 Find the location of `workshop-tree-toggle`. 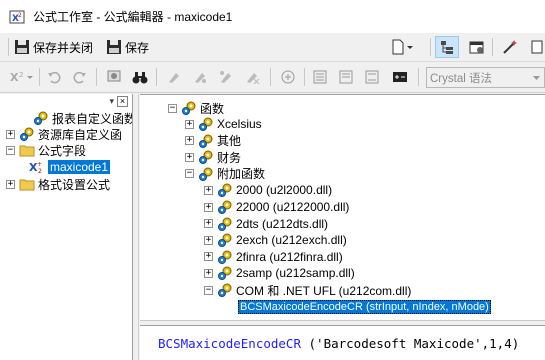

workshop-tree-toggle is located at coordinates (447, 47).